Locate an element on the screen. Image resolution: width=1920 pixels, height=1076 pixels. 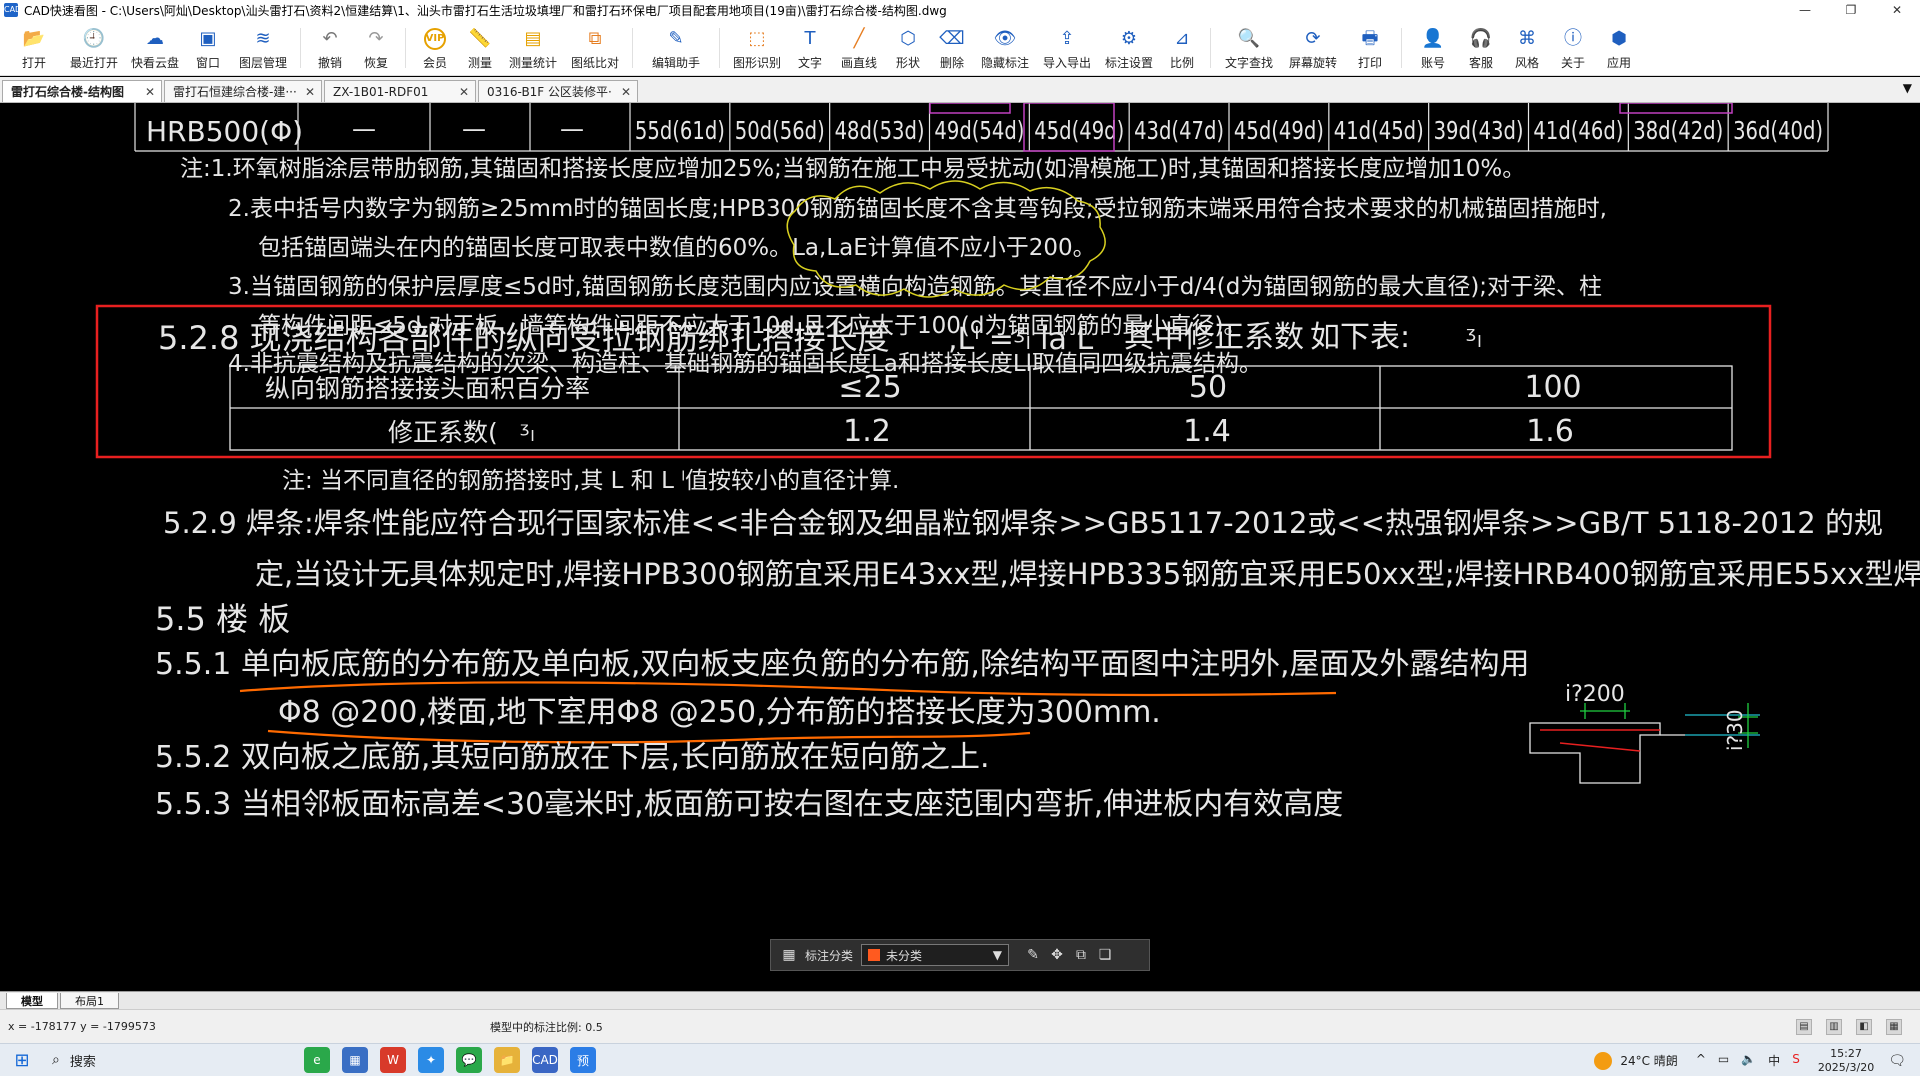
document-tab: ZX-1B01-RDF01 ✕ is located at coordinates (400, 91).